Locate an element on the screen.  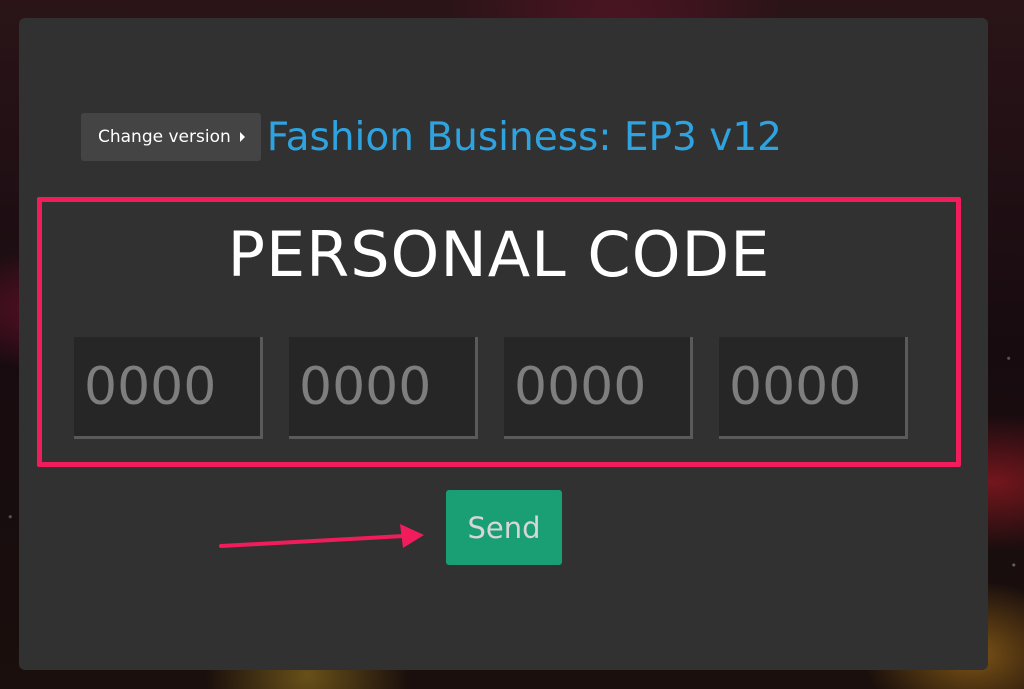
change-version-button: Change version is located at coordinates (171, 137).